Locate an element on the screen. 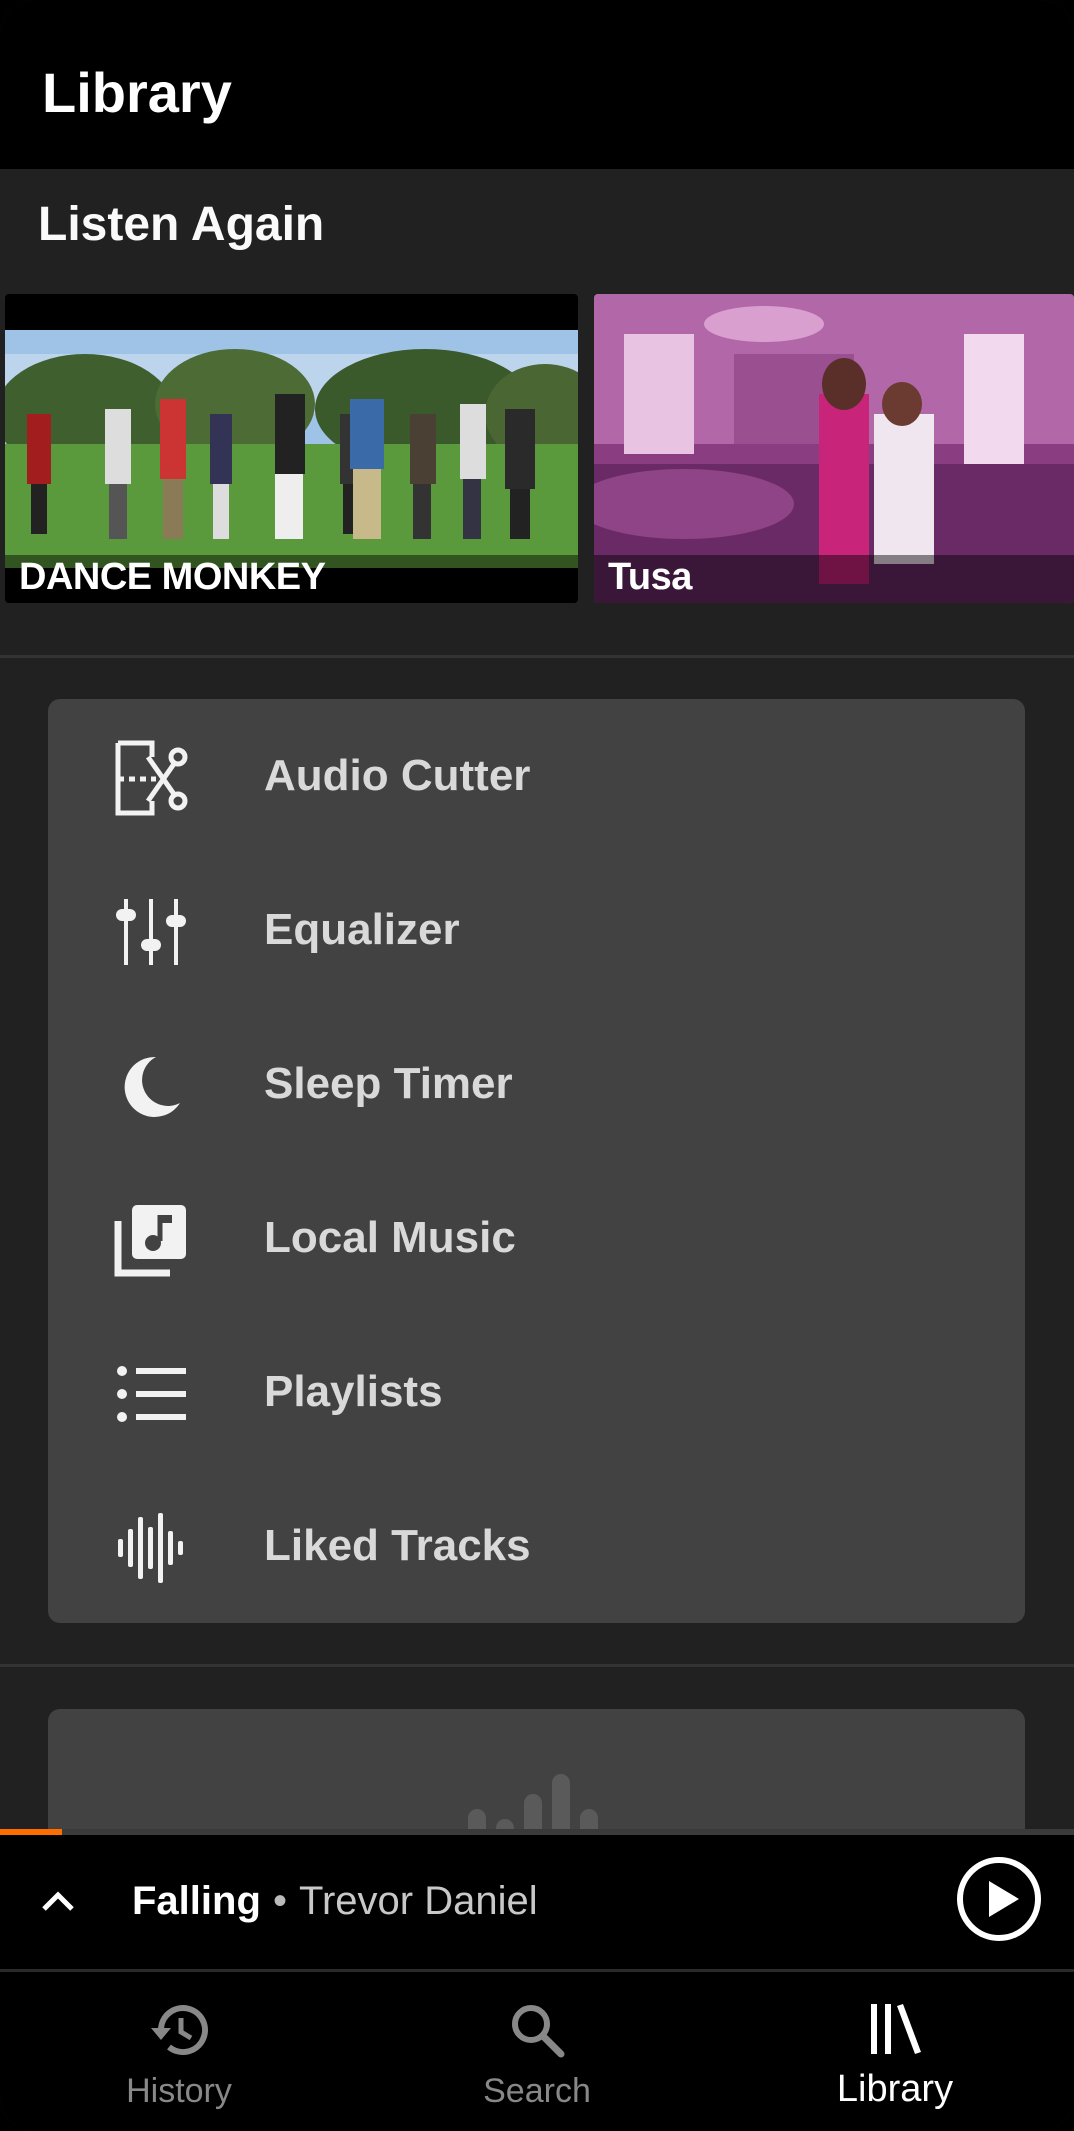 The width and height of the screenshot is (1074, 2131). waveform-icon is located at coordinates (150, 1548).